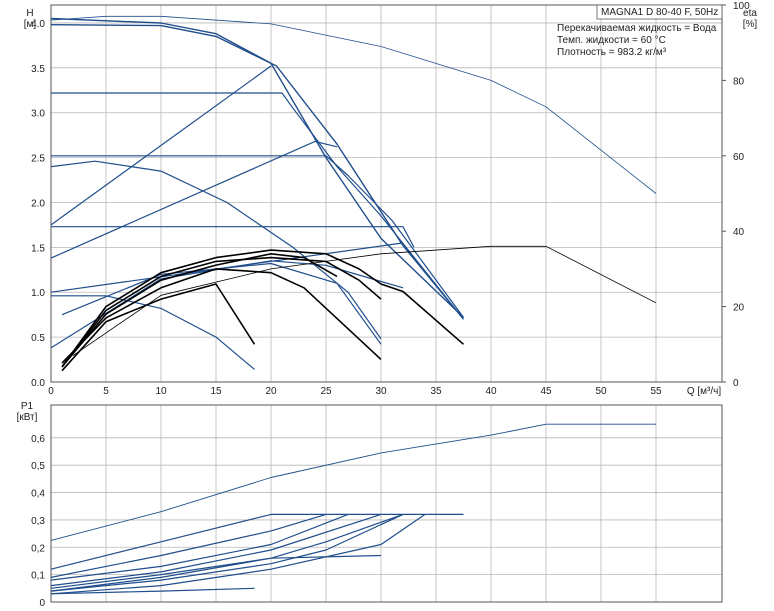 The width and height of the screenshot is (774, 611). What do you see at coordinates (659, 12) in the screenshot?
I see `chart-title: MAGNA1 D 80-40 F, 50Hz` at bounding box center [659, 12].